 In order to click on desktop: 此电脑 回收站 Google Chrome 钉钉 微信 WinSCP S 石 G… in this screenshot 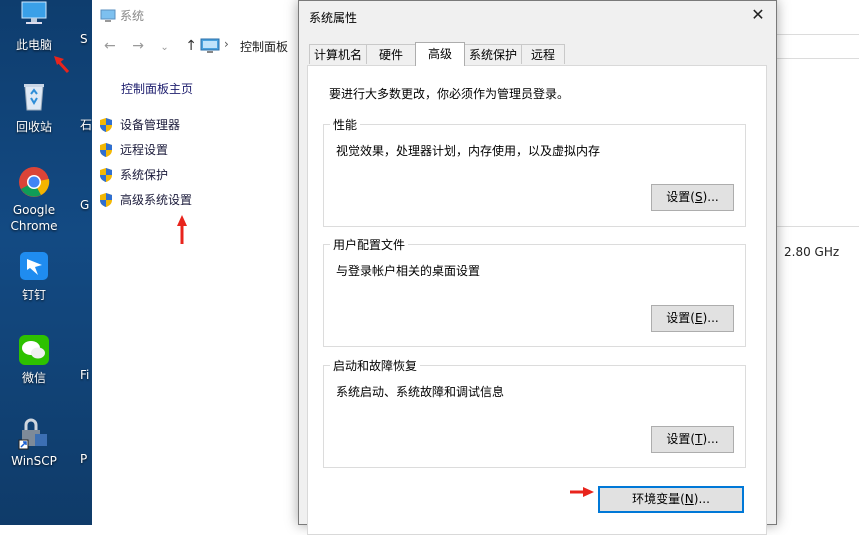, I will do `click(46, 262)`.